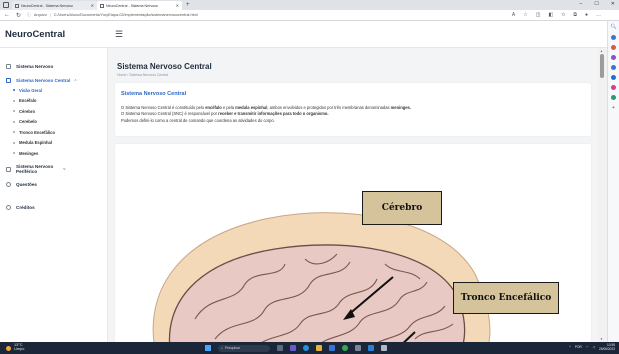  Describe the element at coordinates (602, 195) in the screenshot. I see `page-scrollbar: ▲ ▼` at that location.